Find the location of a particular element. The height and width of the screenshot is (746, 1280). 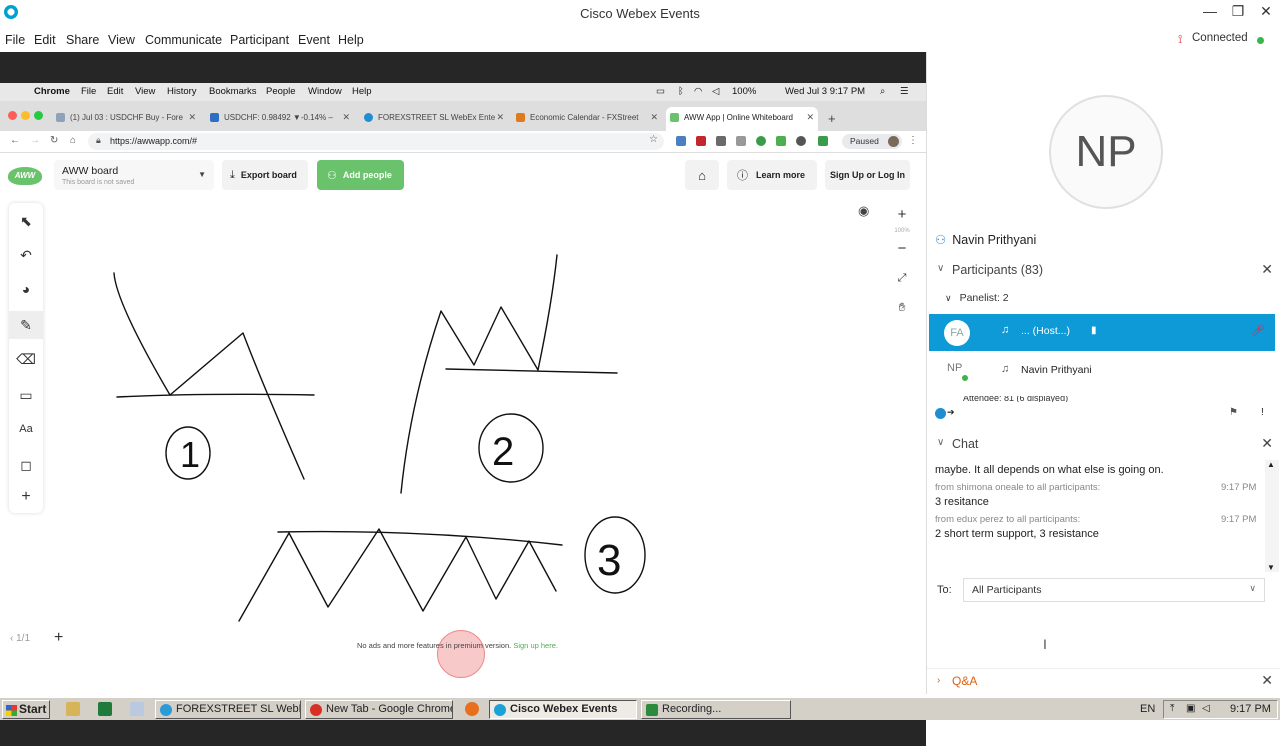

chat-recipient-select: All Participants ∨ is located at coordinates (1114, 590).